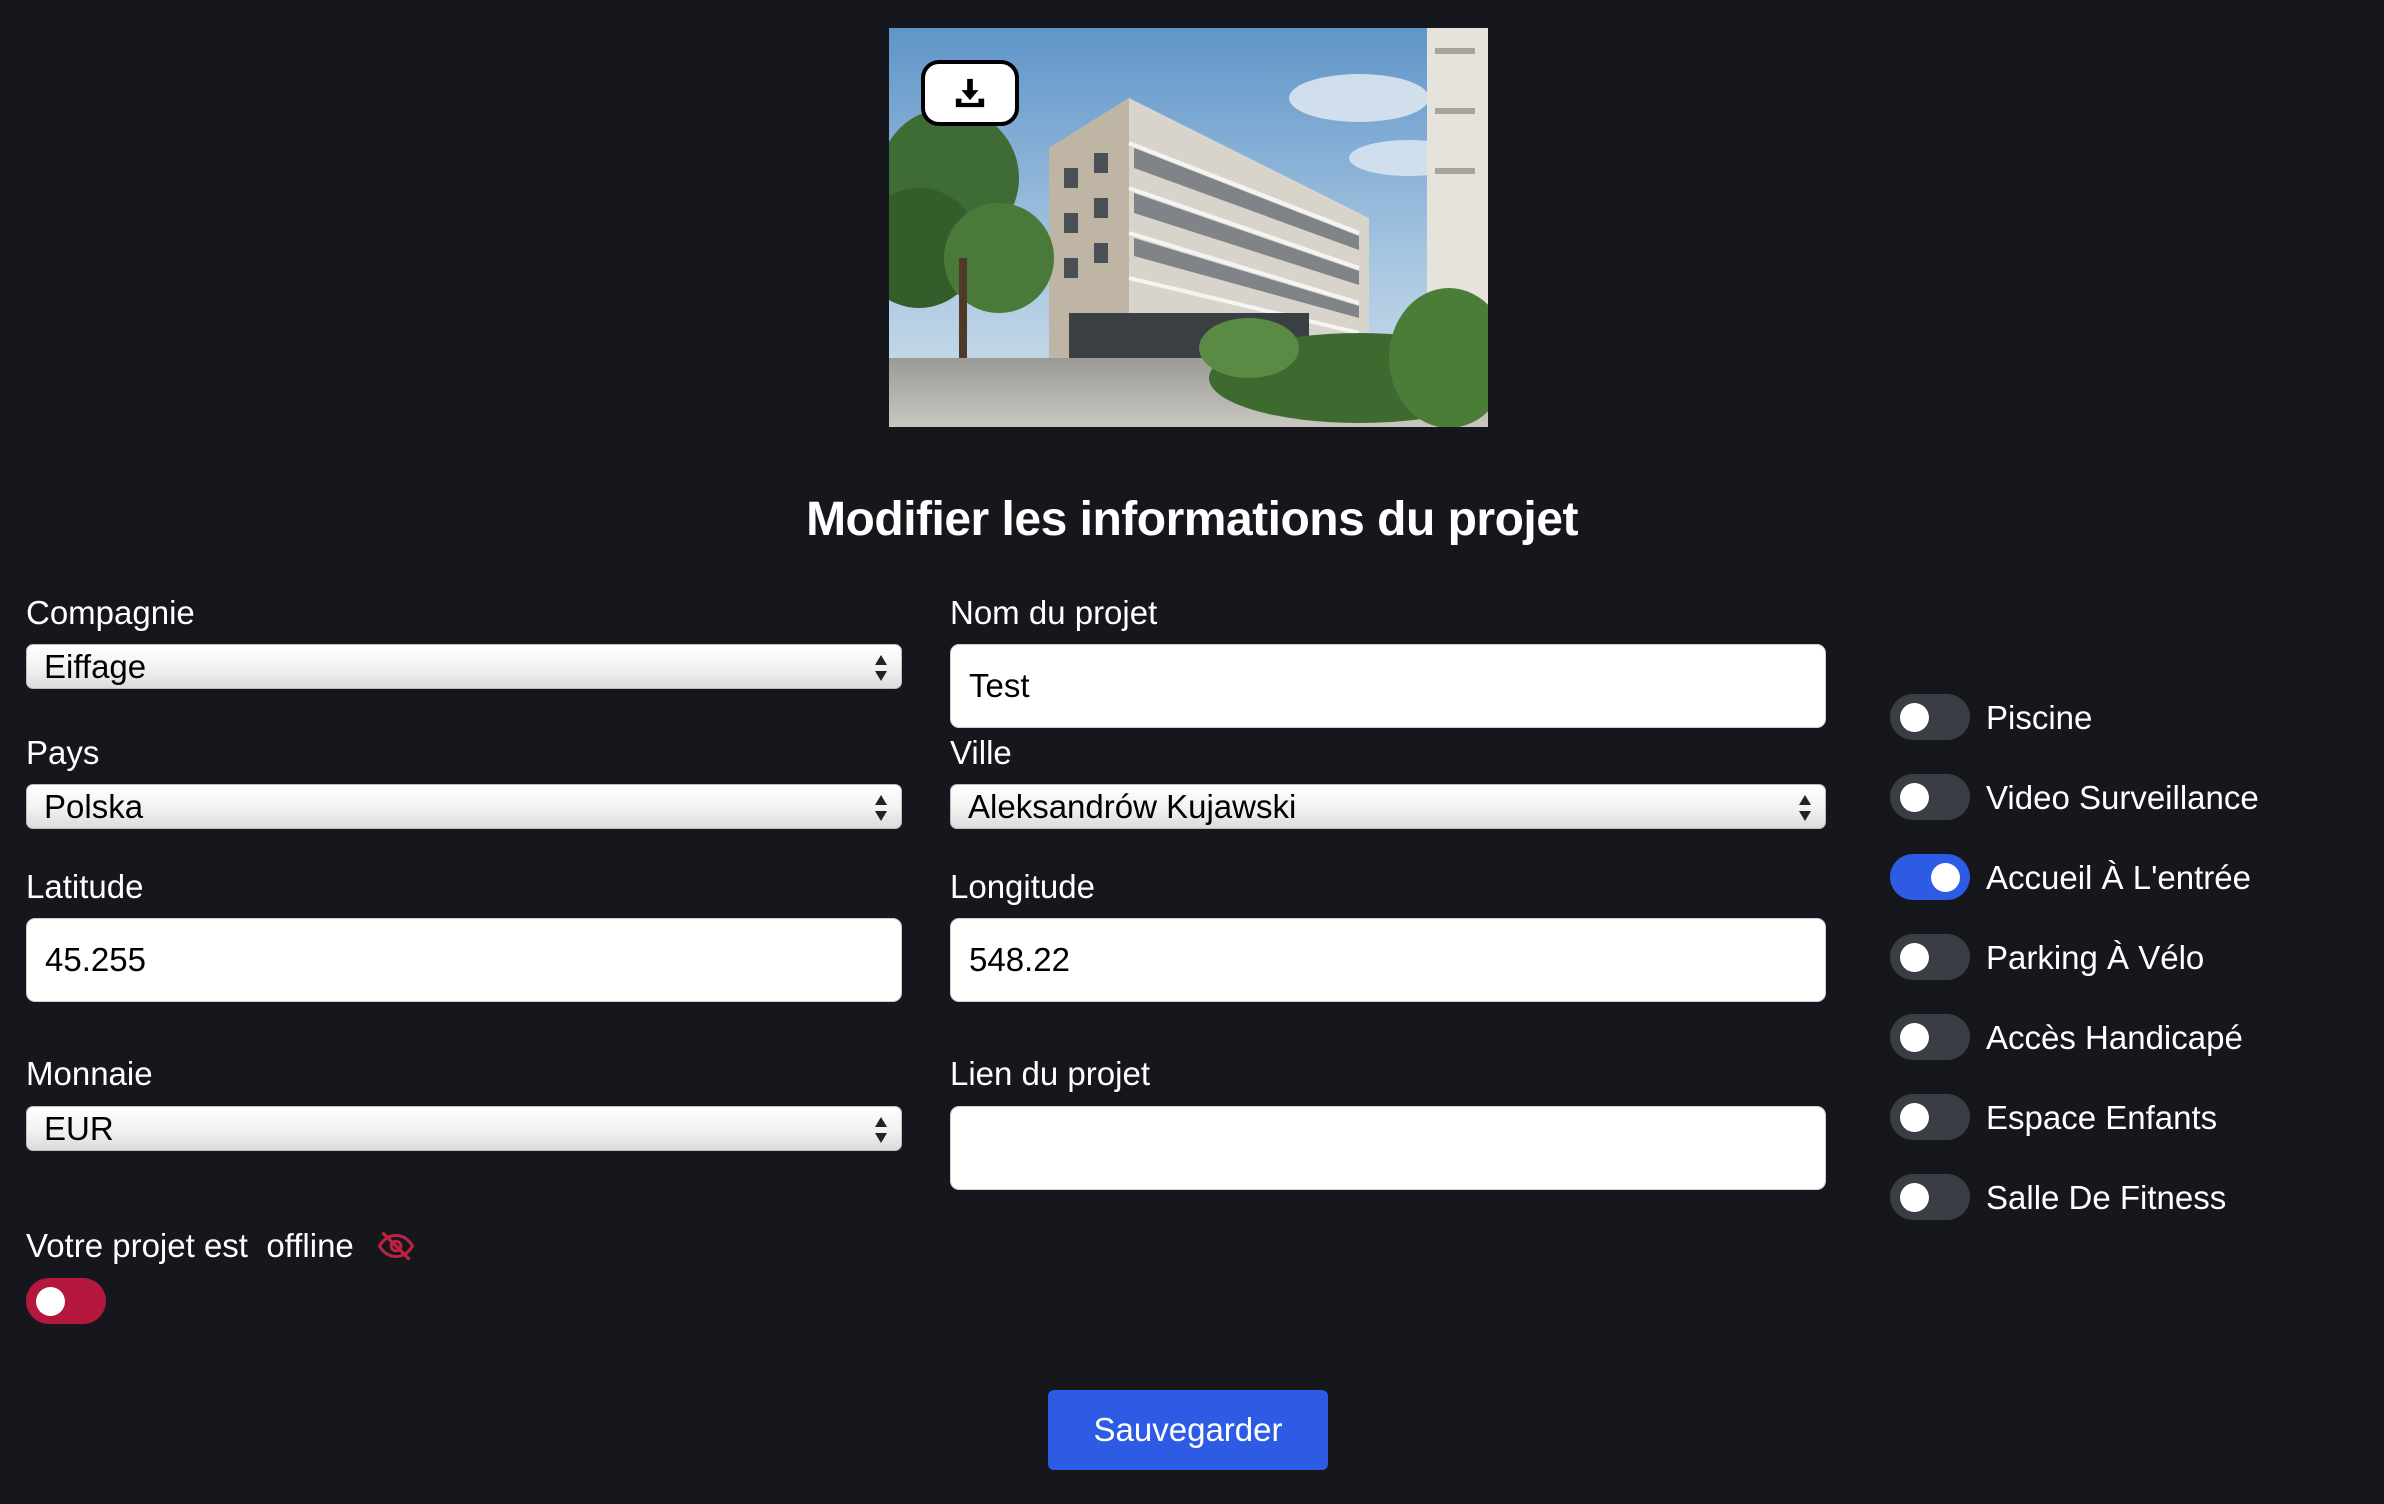 This screenshot has height=1504, width=2384. What do you see at coordinates (310, 1245) in the screenshot?
I see `offline-status: offline` at bounding box center [310, 1245].